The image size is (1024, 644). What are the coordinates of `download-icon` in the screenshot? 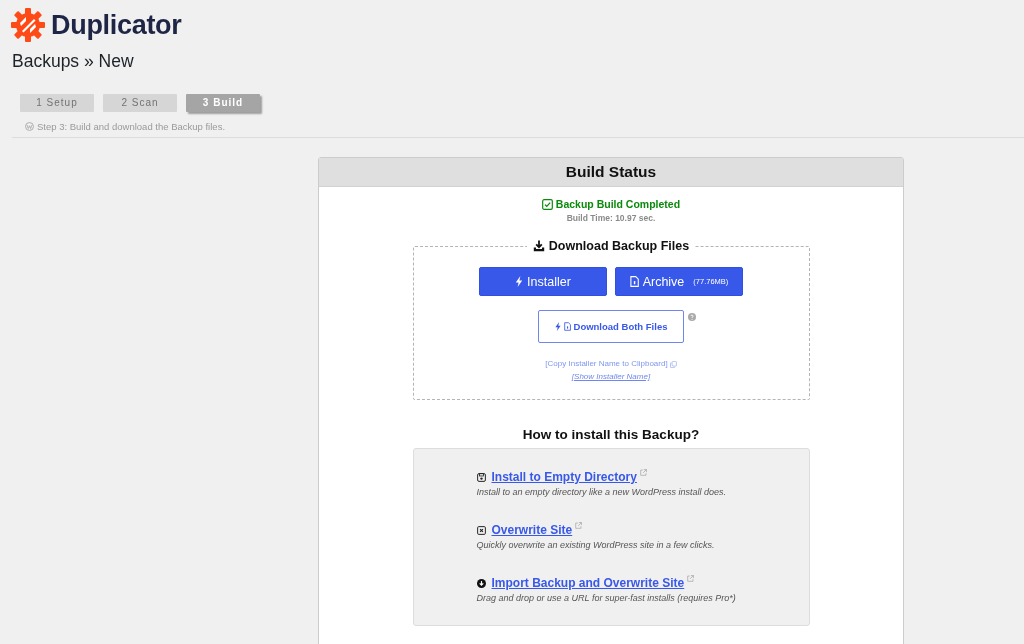 It's located at (538, 246).